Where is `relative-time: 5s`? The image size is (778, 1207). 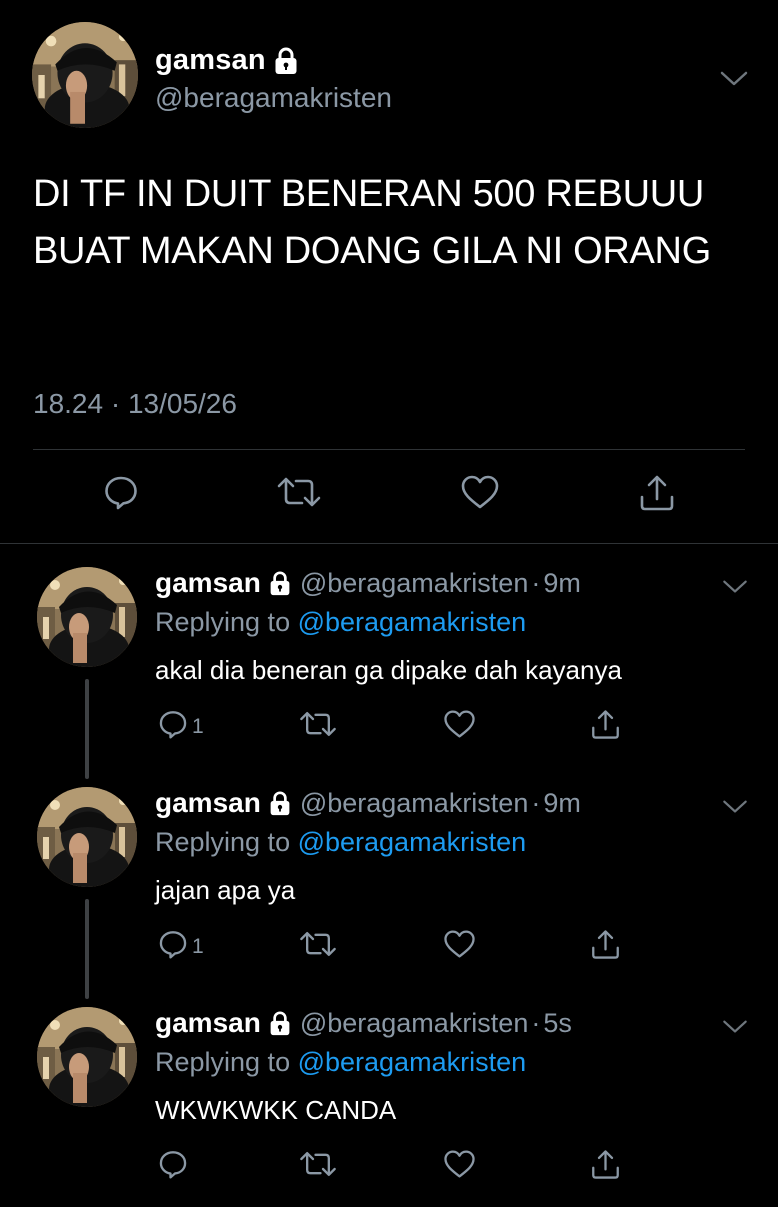
relative-time: 5s is located at coordinates (557, 1023).